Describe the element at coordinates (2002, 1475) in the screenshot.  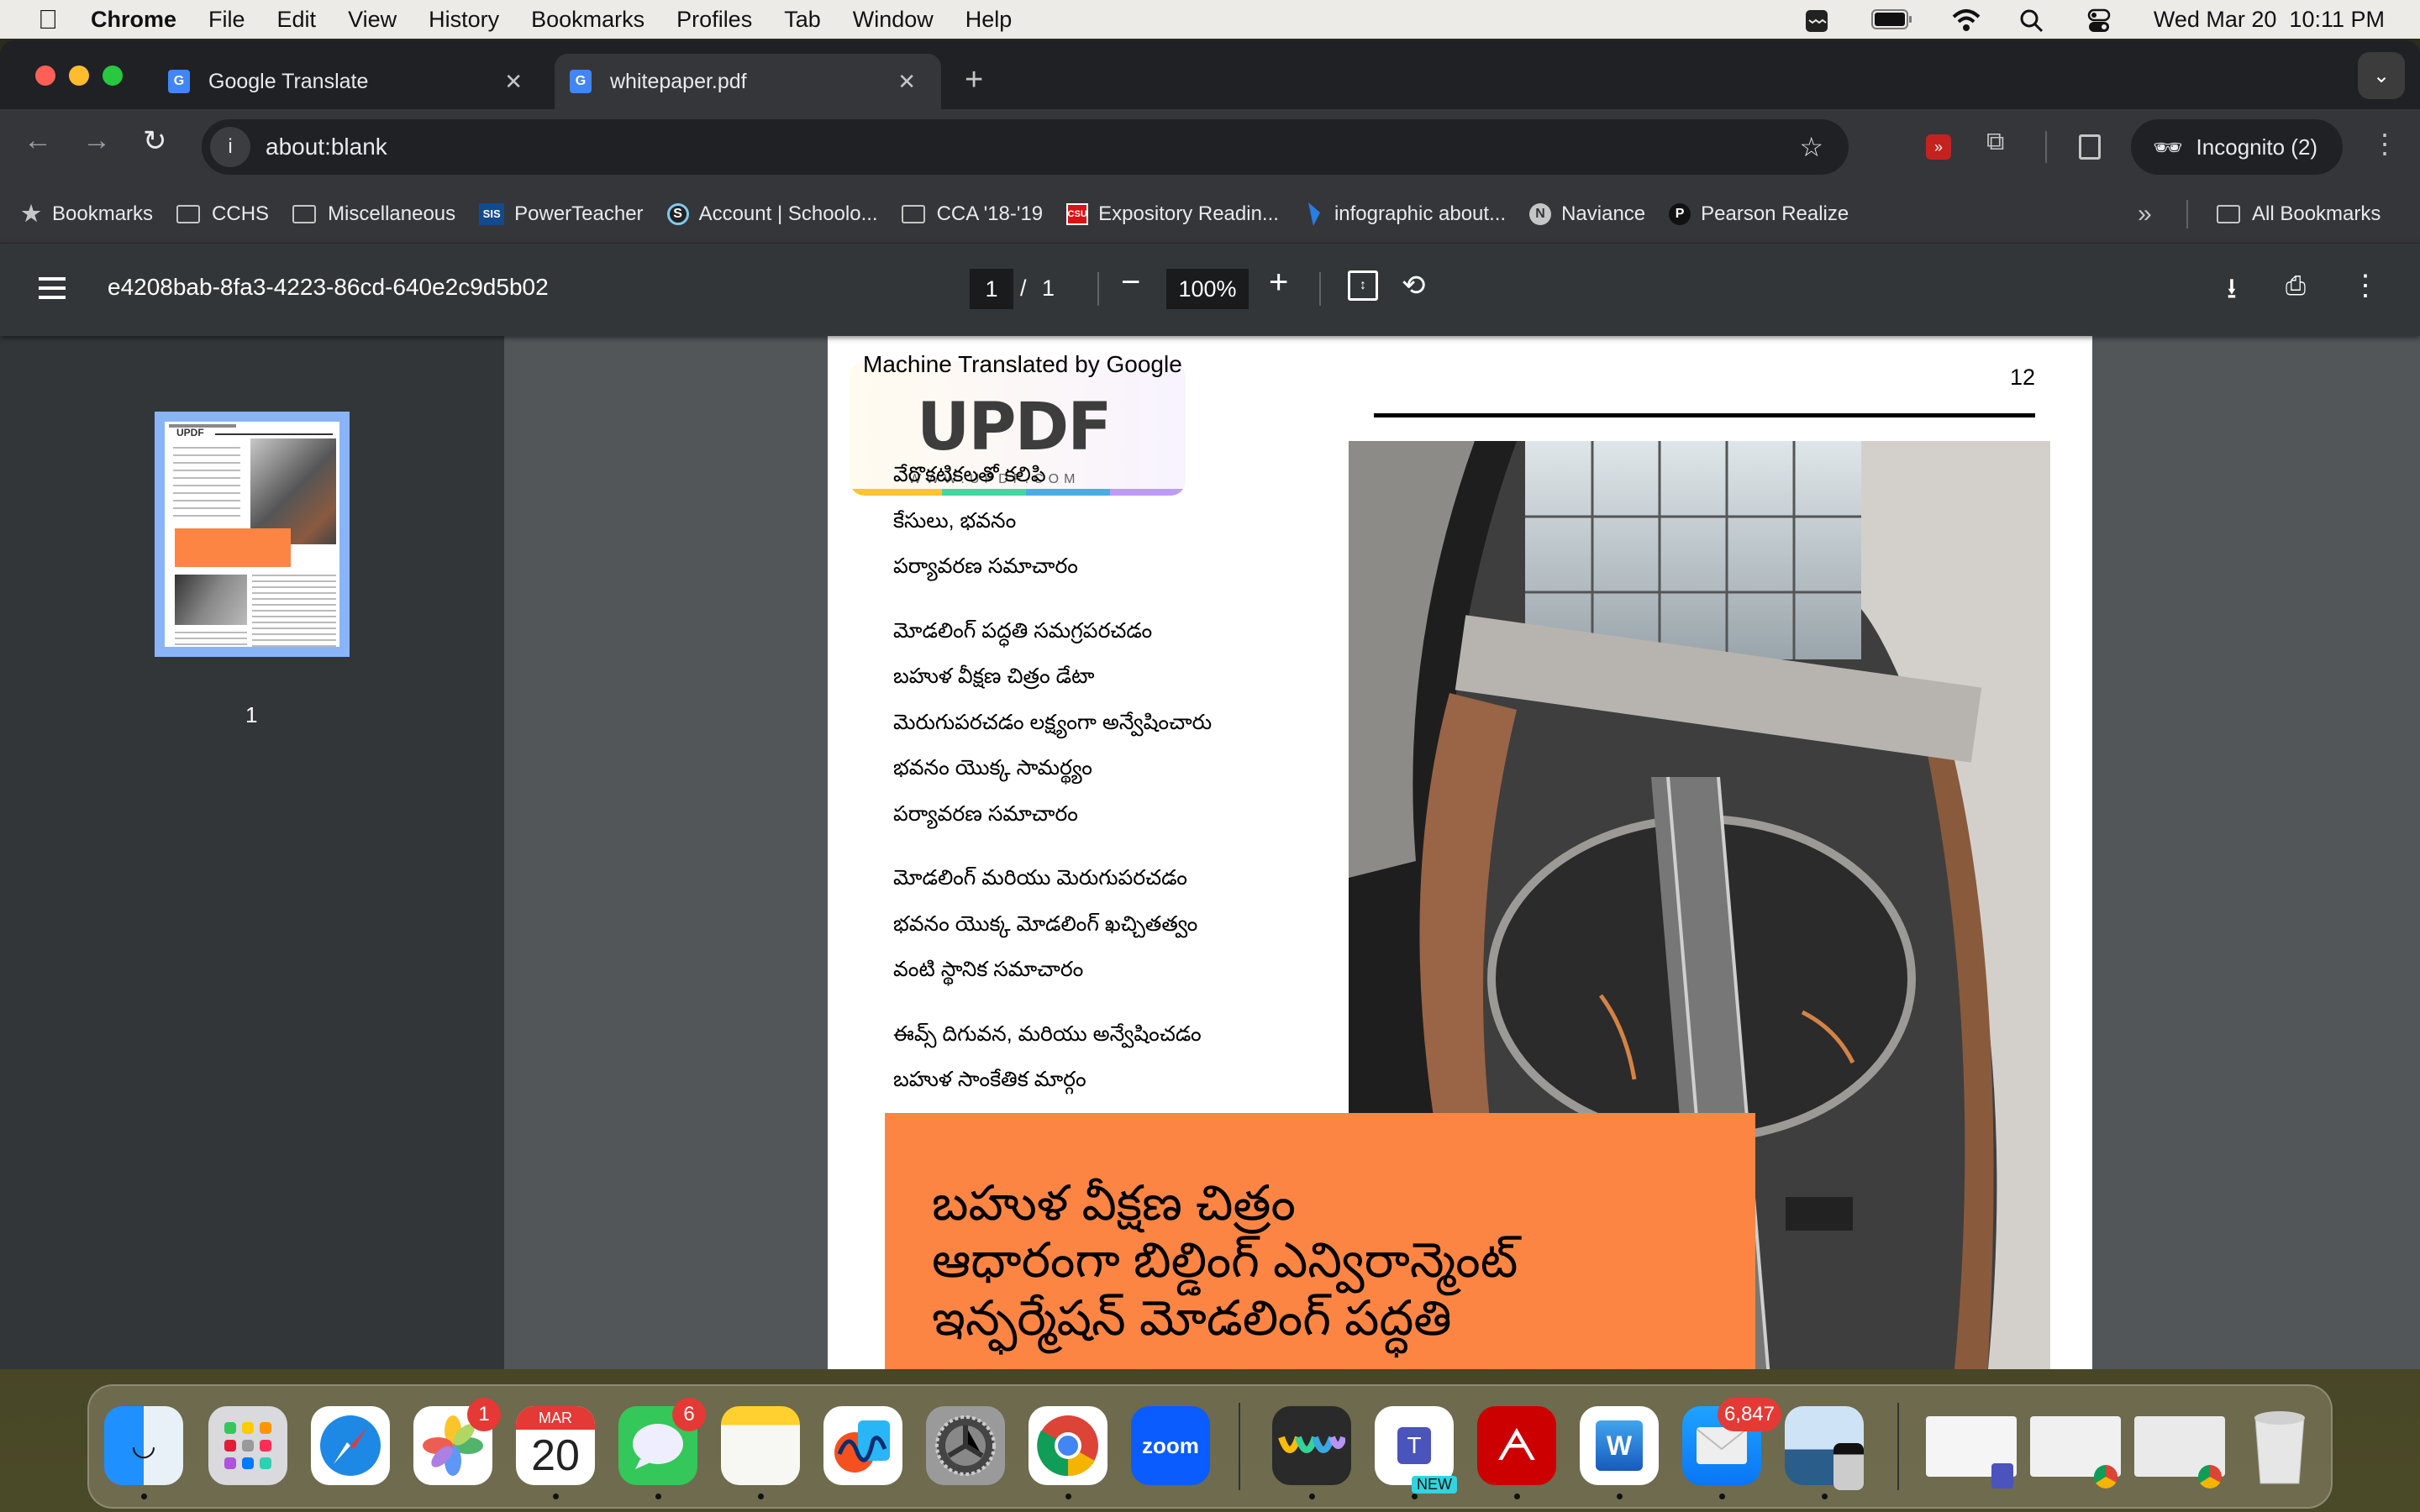
I see `teams-badge-icon` at that location.